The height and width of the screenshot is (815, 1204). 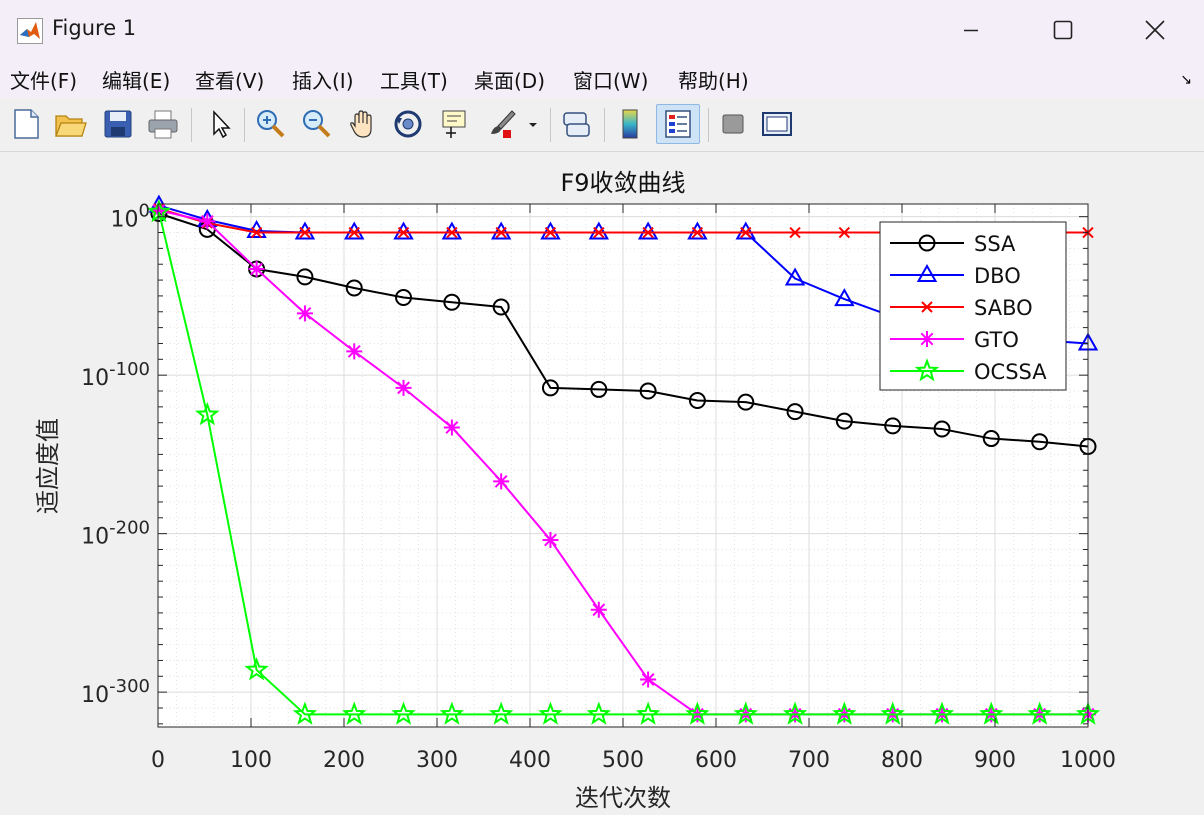 I want to click on maximize-button, so click(x=1063, y=30).